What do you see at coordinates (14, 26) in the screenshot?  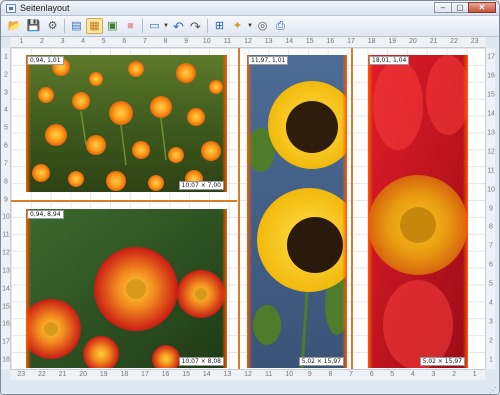 I see `open-button: 📂` at bounding box center [14, 26].